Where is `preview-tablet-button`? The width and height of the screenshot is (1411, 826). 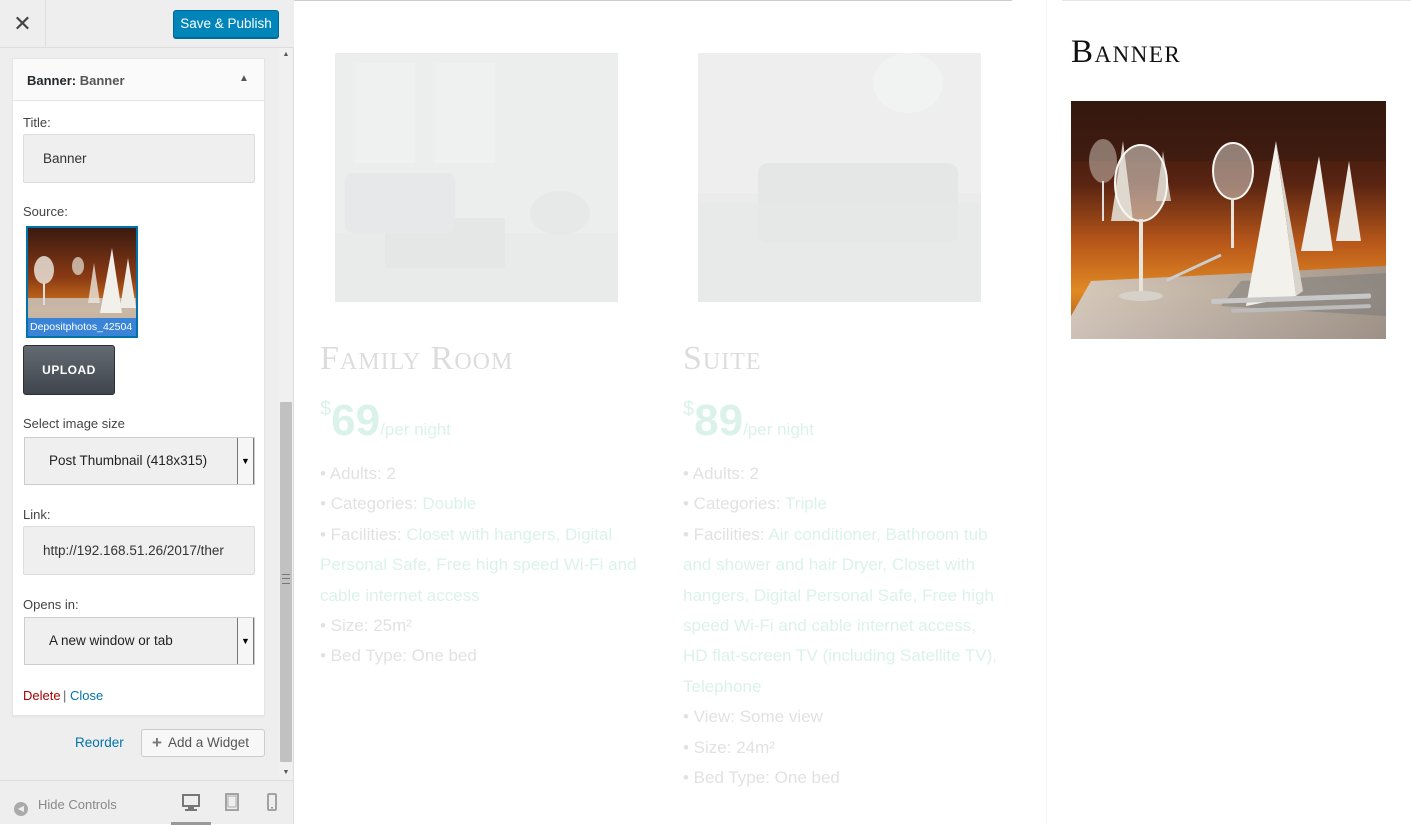 preview-tablet-button is located at coordinates (232, 808).